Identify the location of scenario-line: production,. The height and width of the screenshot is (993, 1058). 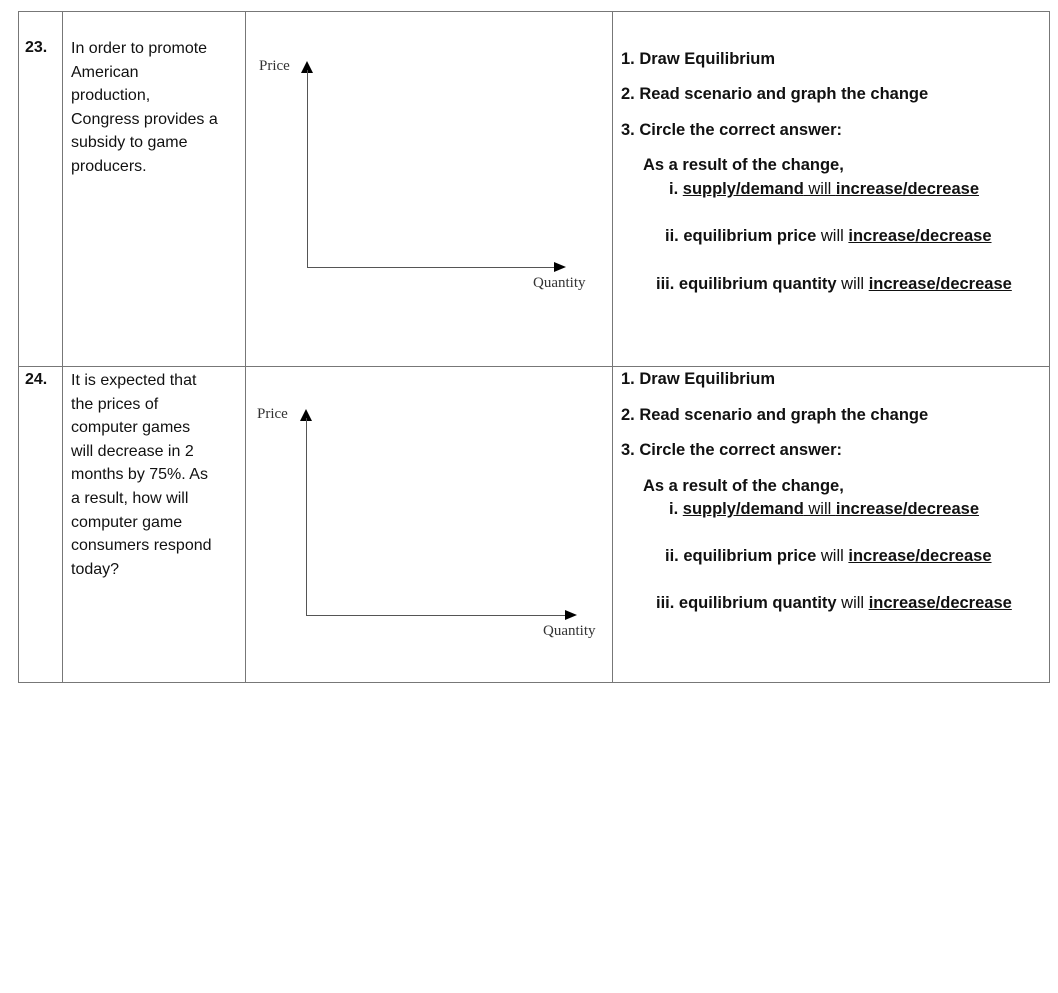
(111, 96).